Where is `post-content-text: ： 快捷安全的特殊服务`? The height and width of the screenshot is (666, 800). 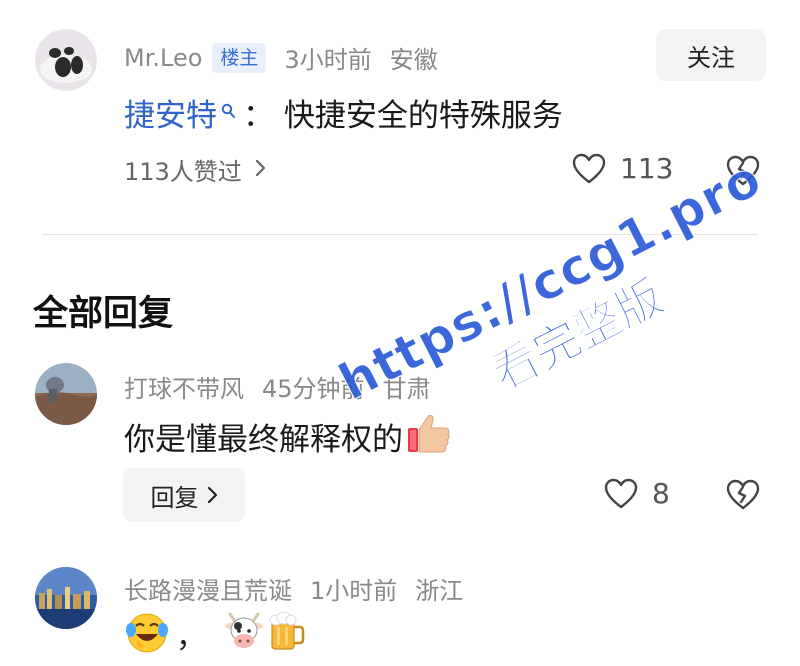 post-content-text: ： 快捷安全的特殊服务 is located at coordinates (403, 116).